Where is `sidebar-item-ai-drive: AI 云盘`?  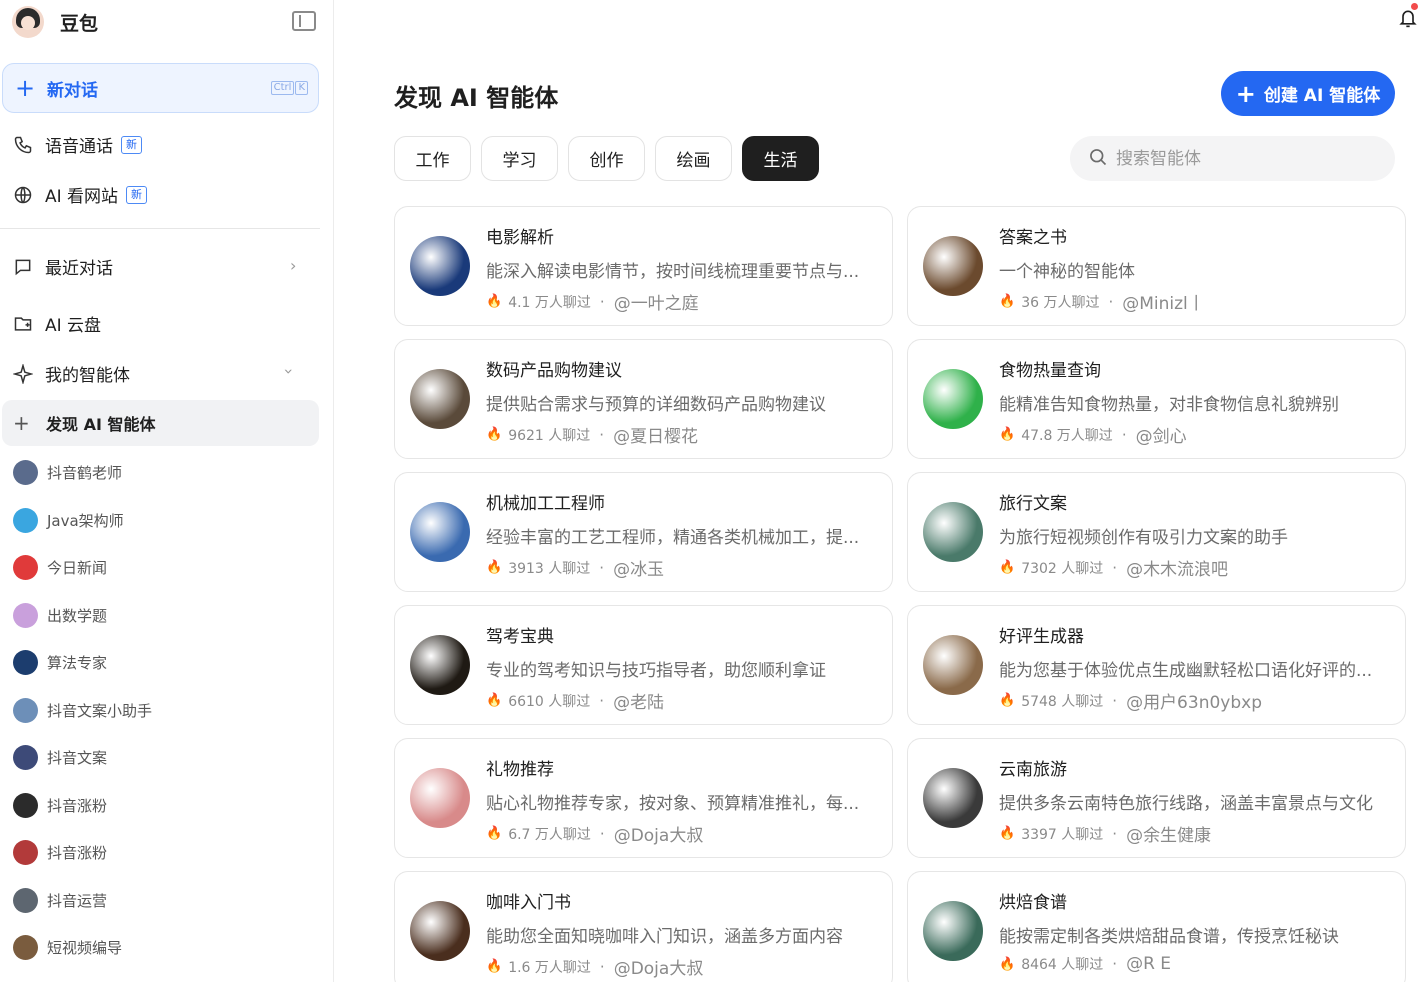 sidebar-item-ai-drive: AI 云盘 is located at coordinates (56, 323).